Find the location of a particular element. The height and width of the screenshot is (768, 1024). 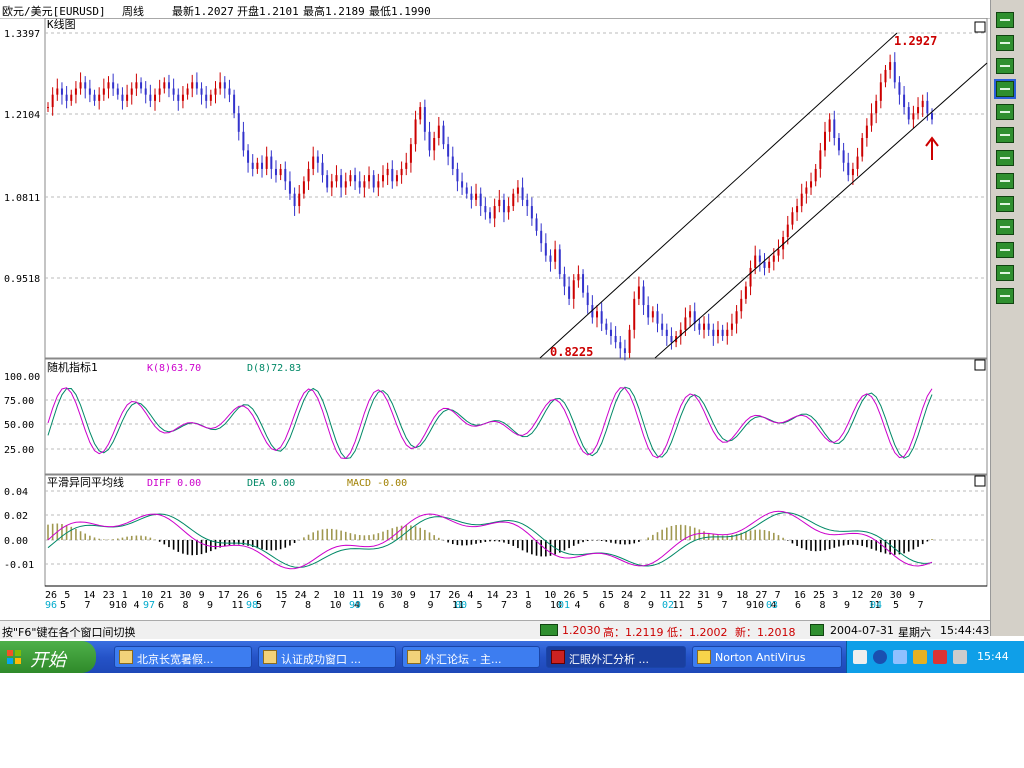

x-month-label: 9 is located at coordinates (210, 605).